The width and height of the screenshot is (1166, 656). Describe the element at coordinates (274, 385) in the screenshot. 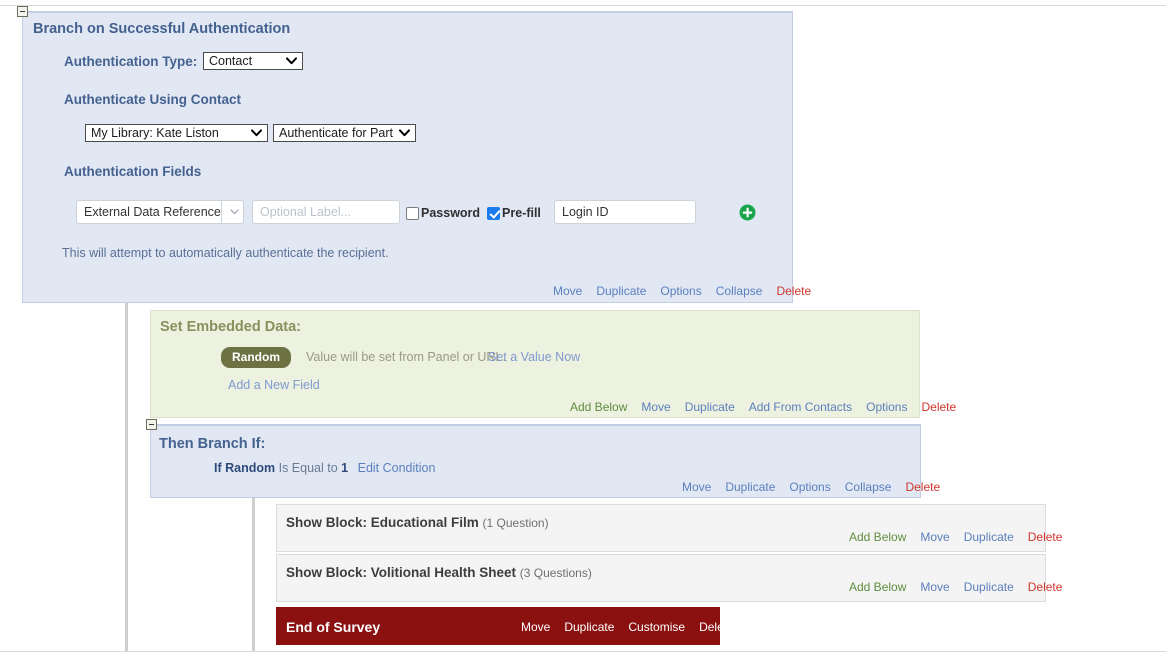

I see `add-a-new-field-link: Add a New Field` at that location.